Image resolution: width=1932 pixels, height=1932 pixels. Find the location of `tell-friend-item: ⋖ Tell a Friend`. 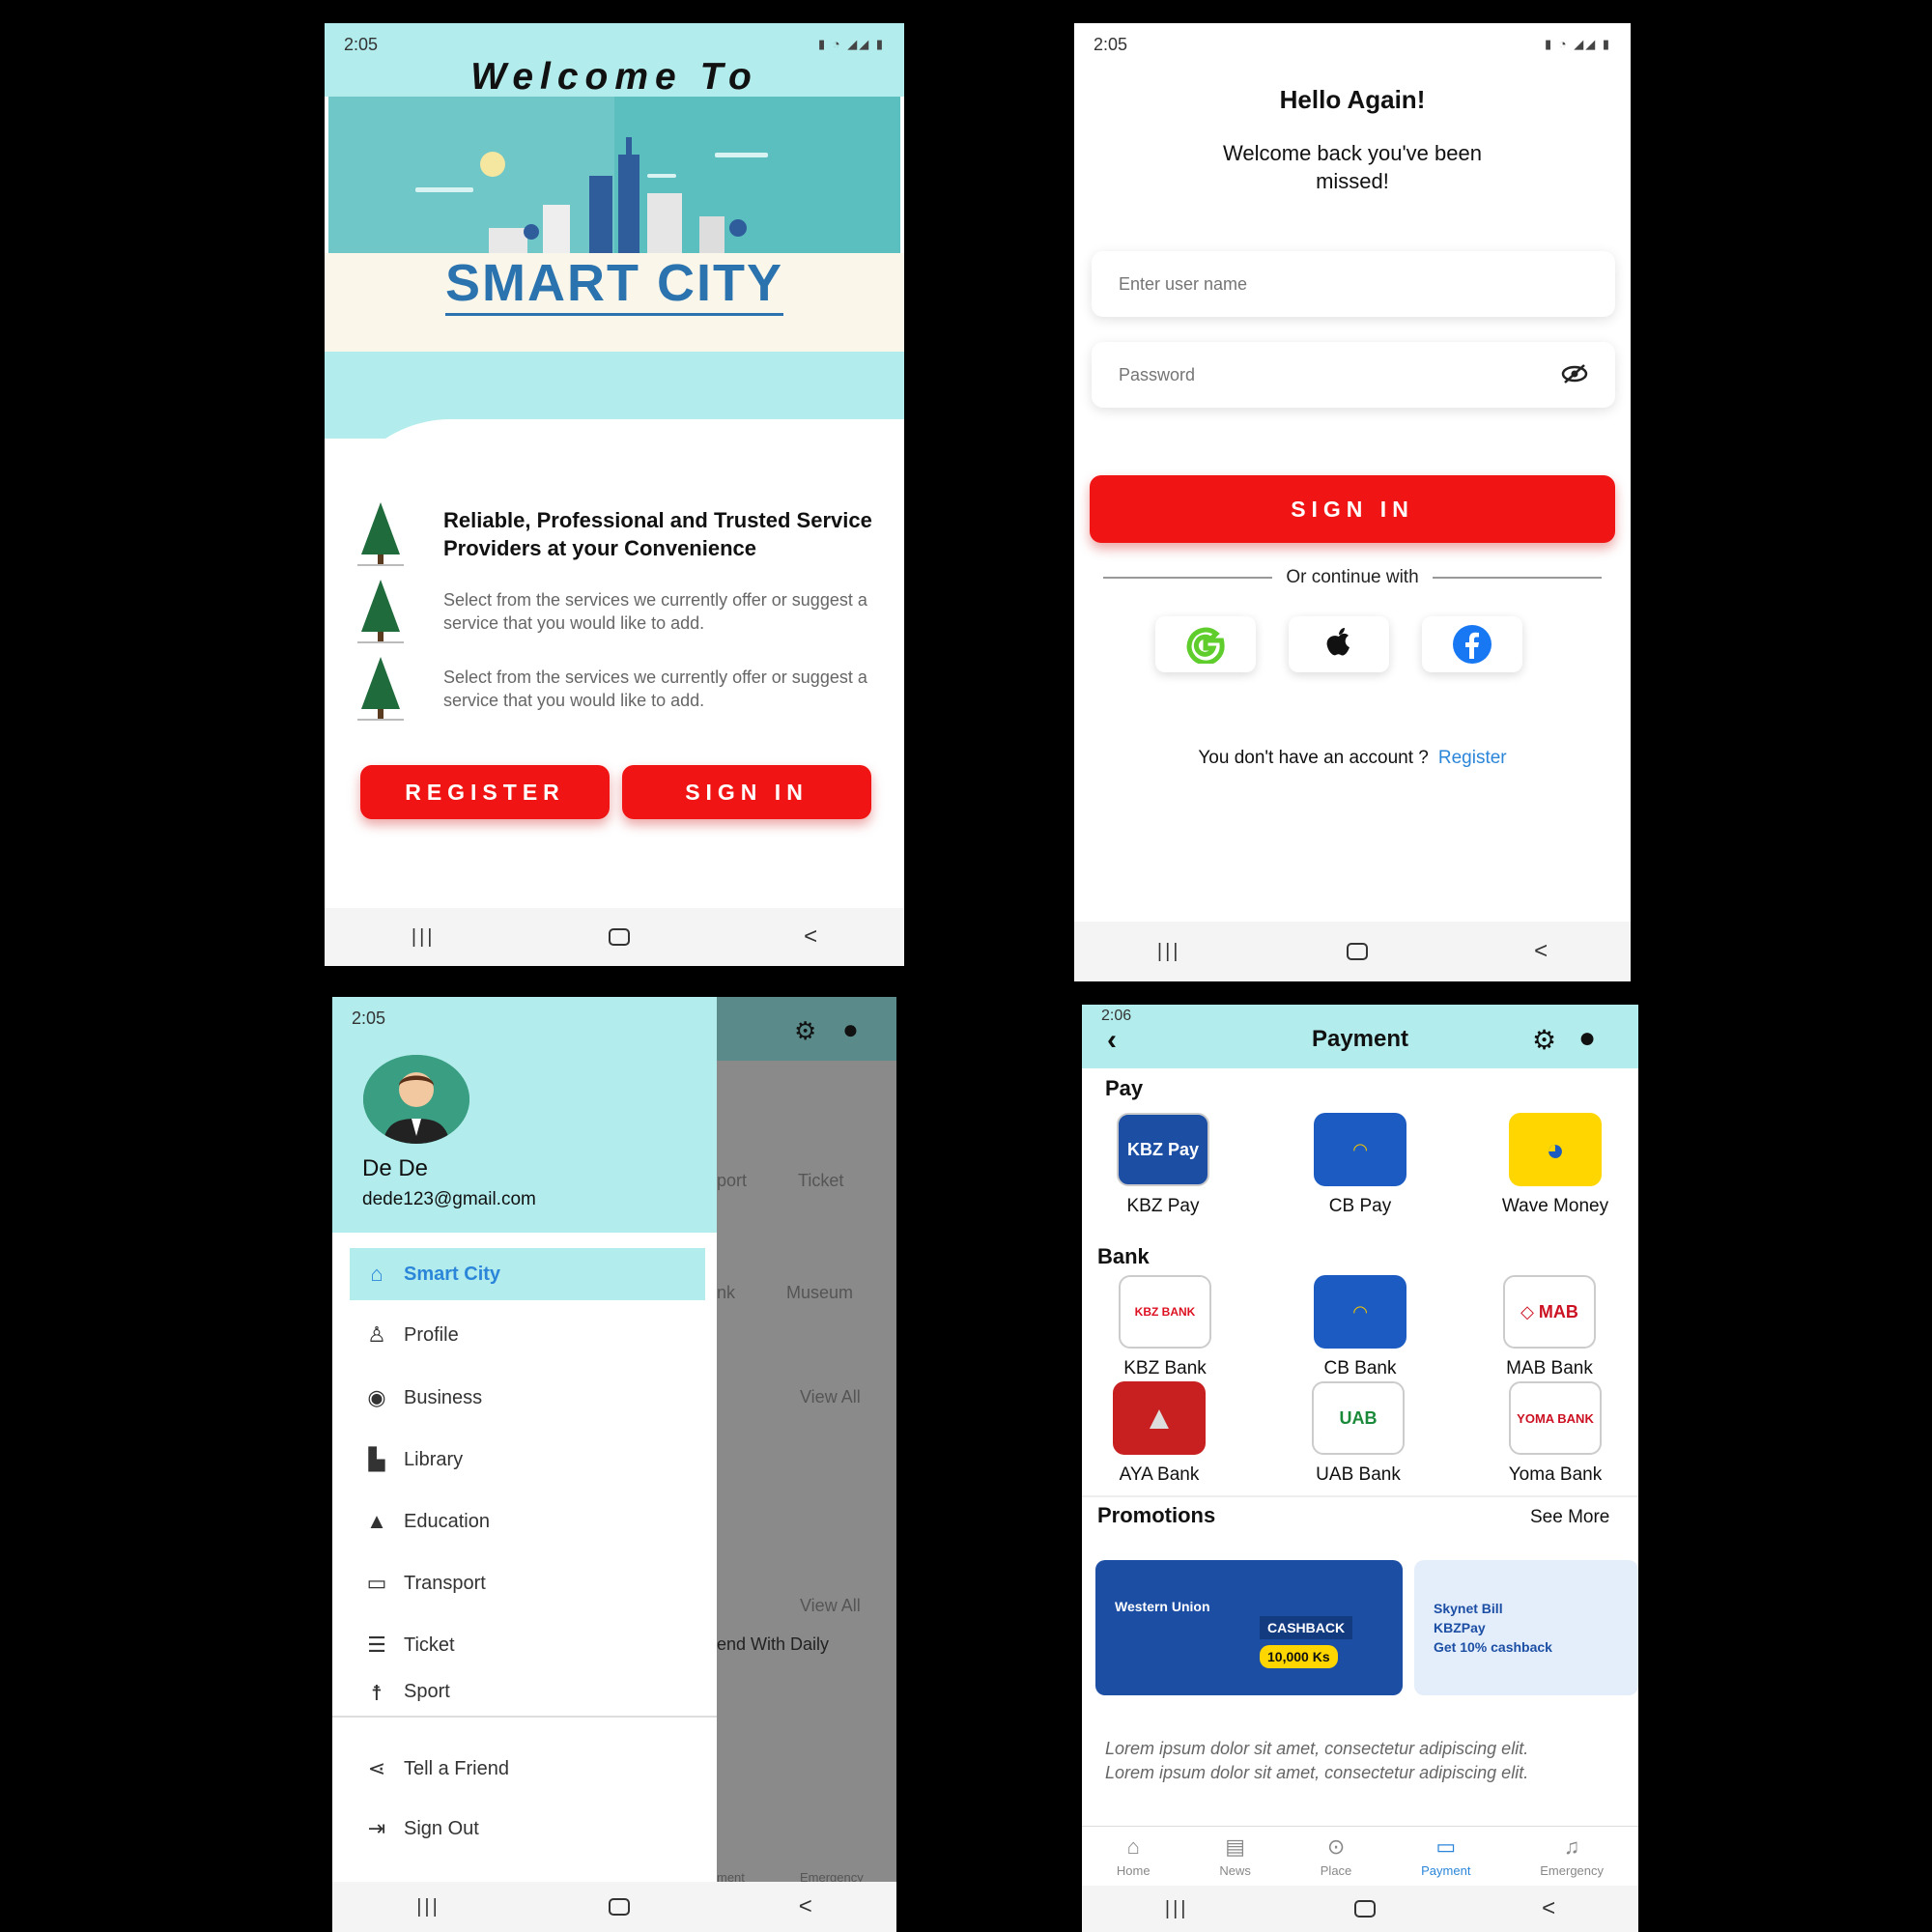

tell-friend-item: ⋖ Tell a Friend is located at coordinates (527, 1769).